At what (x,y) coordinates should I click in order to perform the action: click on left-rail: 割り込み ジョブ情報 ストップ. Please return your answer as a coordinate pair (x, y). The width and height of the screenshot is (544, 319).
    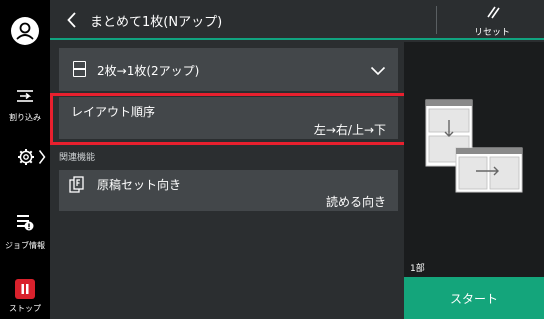
    Looking at the image, I should click on (25, 159).